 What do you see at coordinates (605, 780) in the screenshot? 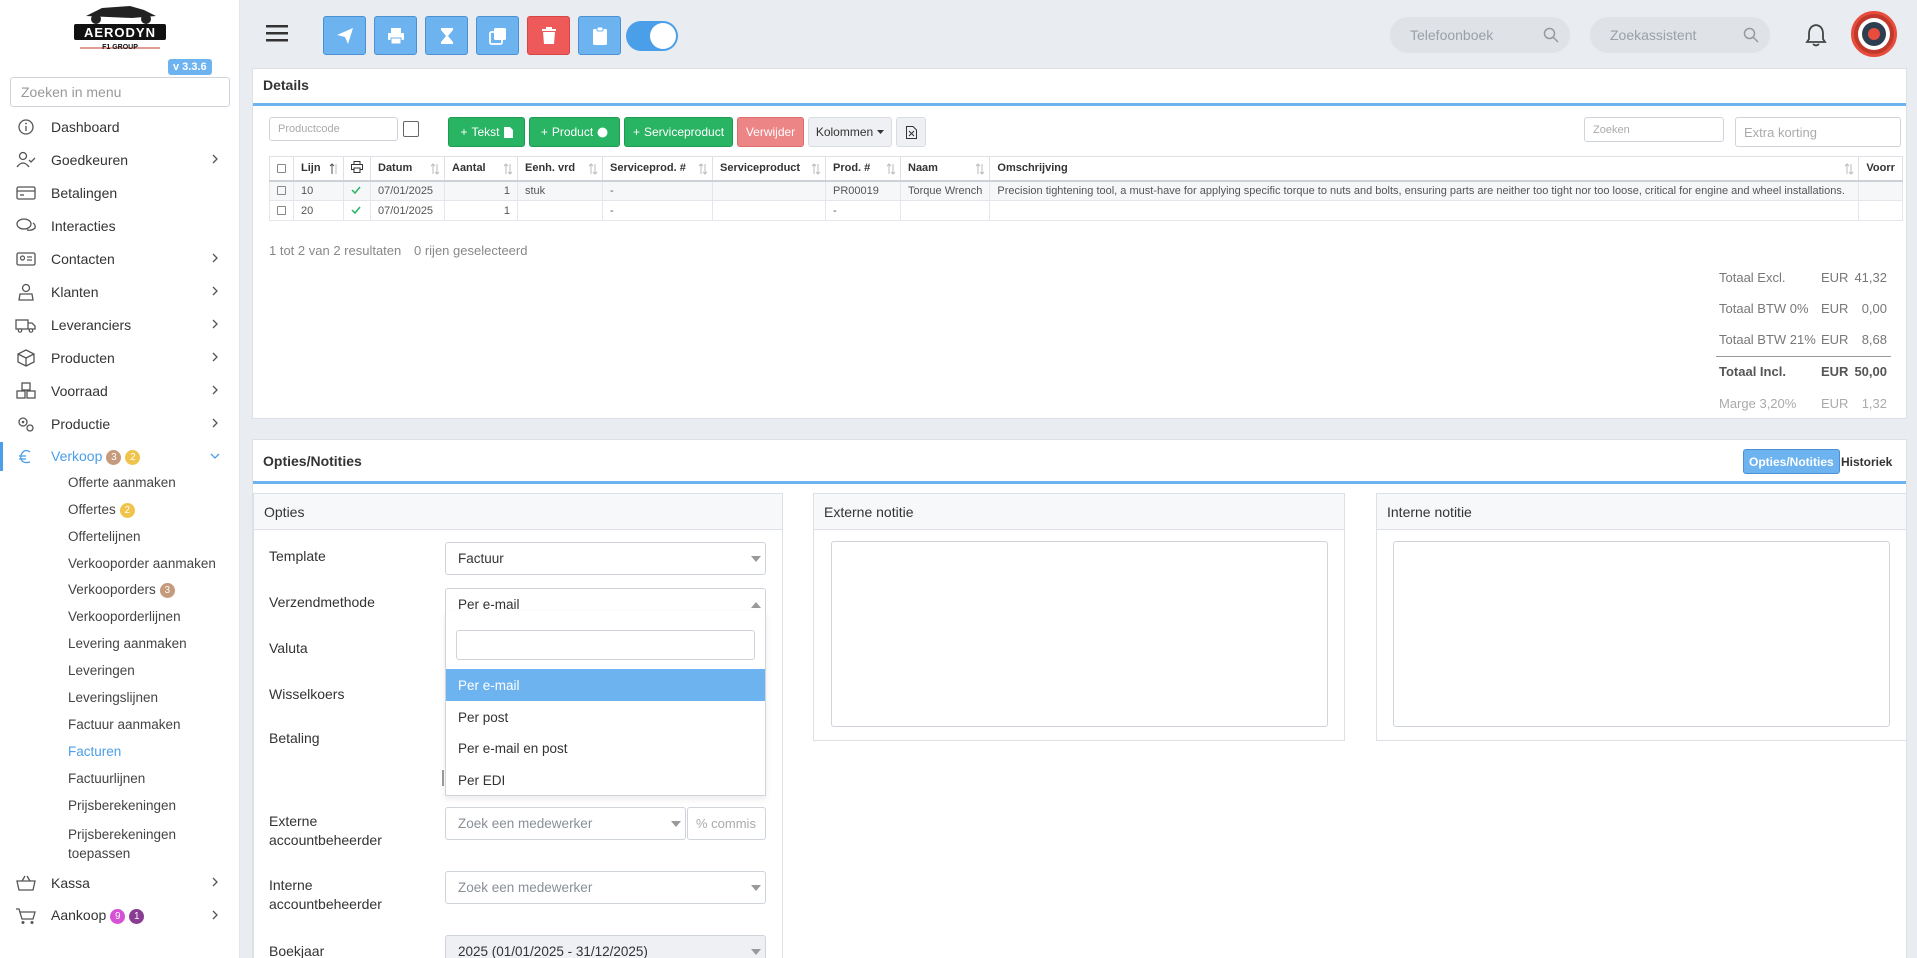
I see `dropdown-option: Per EDI` at bounding box center [605, 780].